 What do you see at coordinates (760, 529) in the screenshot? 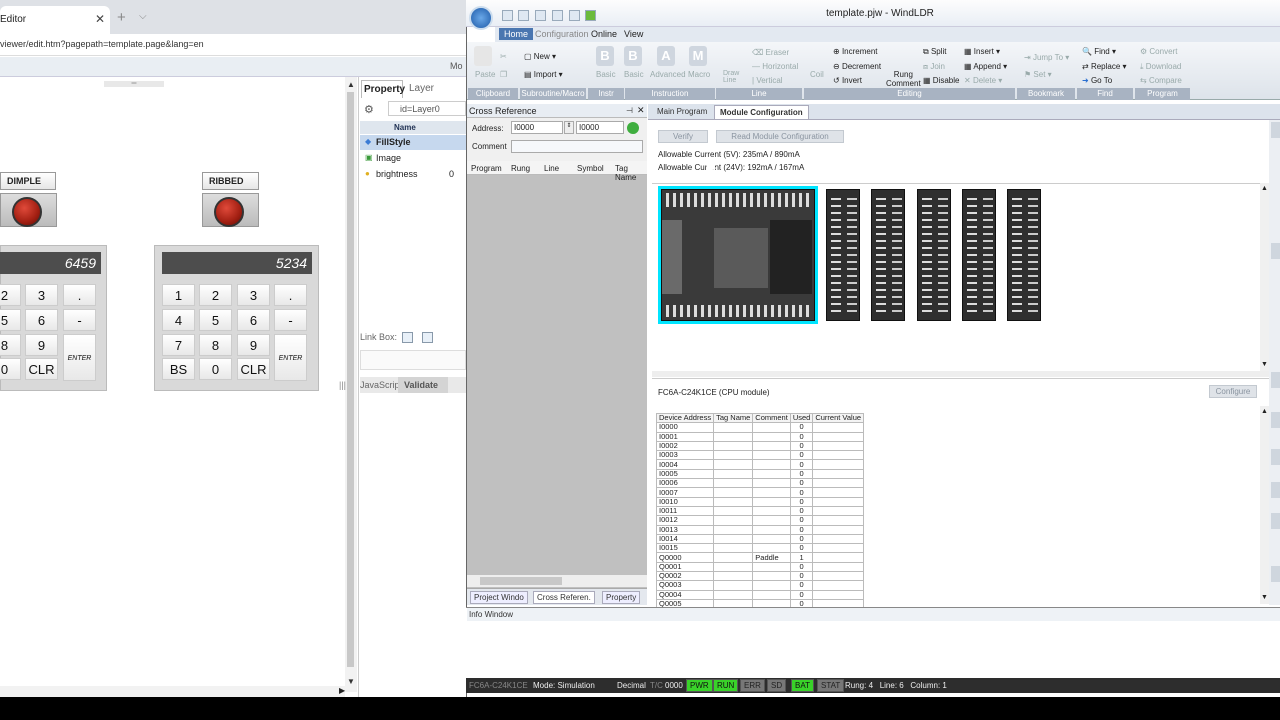
I see `table-row: I0013 0` at bounding box center [760, 529].